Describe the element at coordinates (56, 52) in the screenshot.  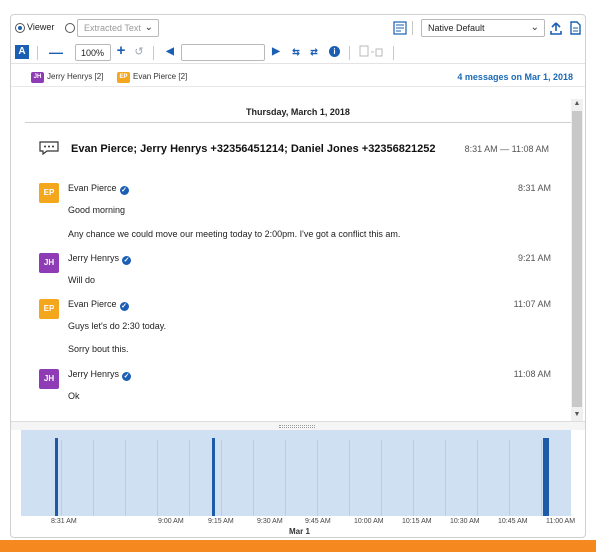
I see `zoom-out-icon: —` at that location.